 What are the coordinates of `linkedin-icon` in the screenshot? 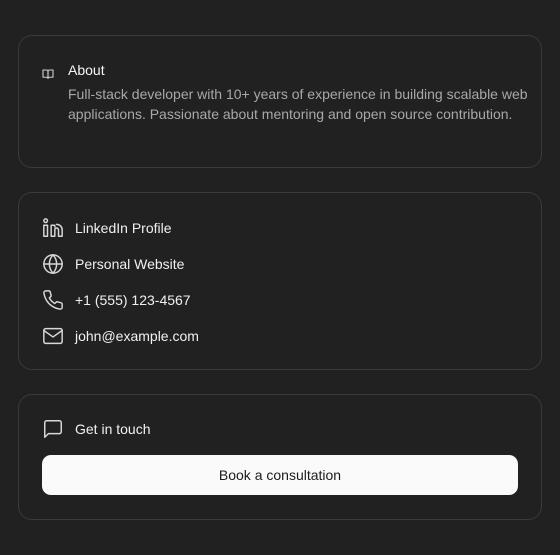 It's located at (53, 227).